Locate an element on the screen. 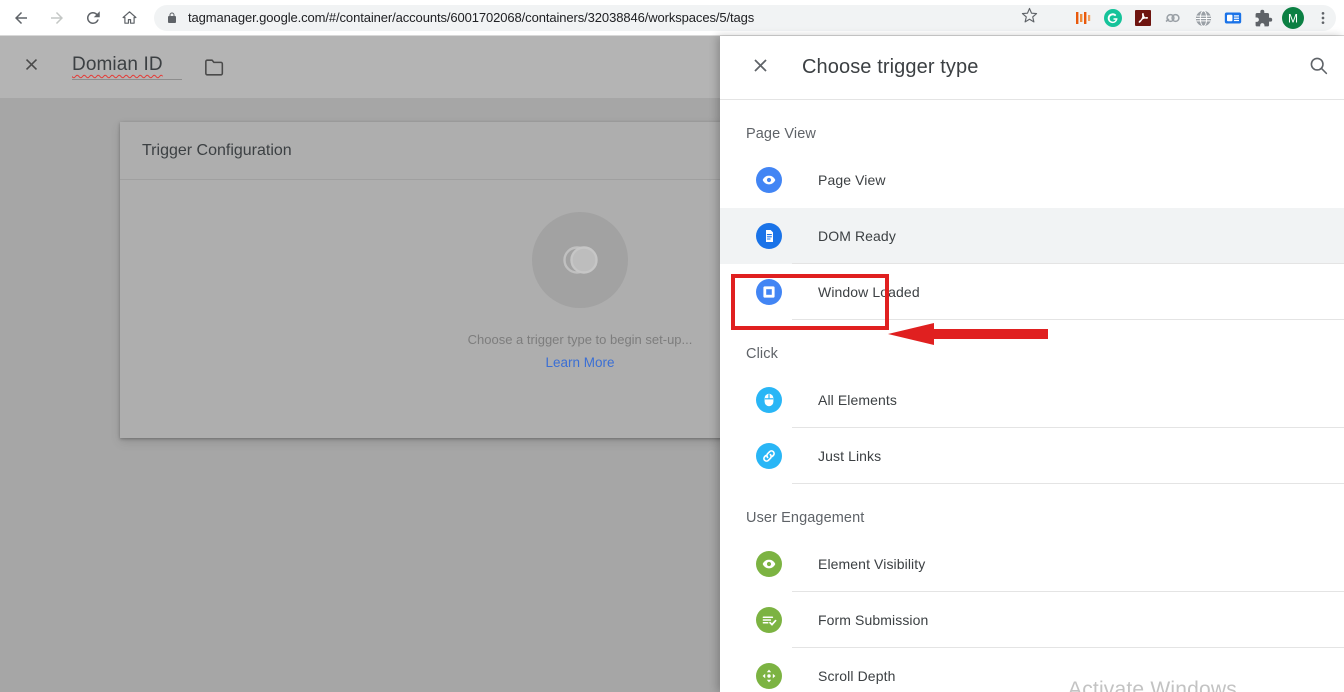  rings-extension-icon is located at coordinates (1173, 18).